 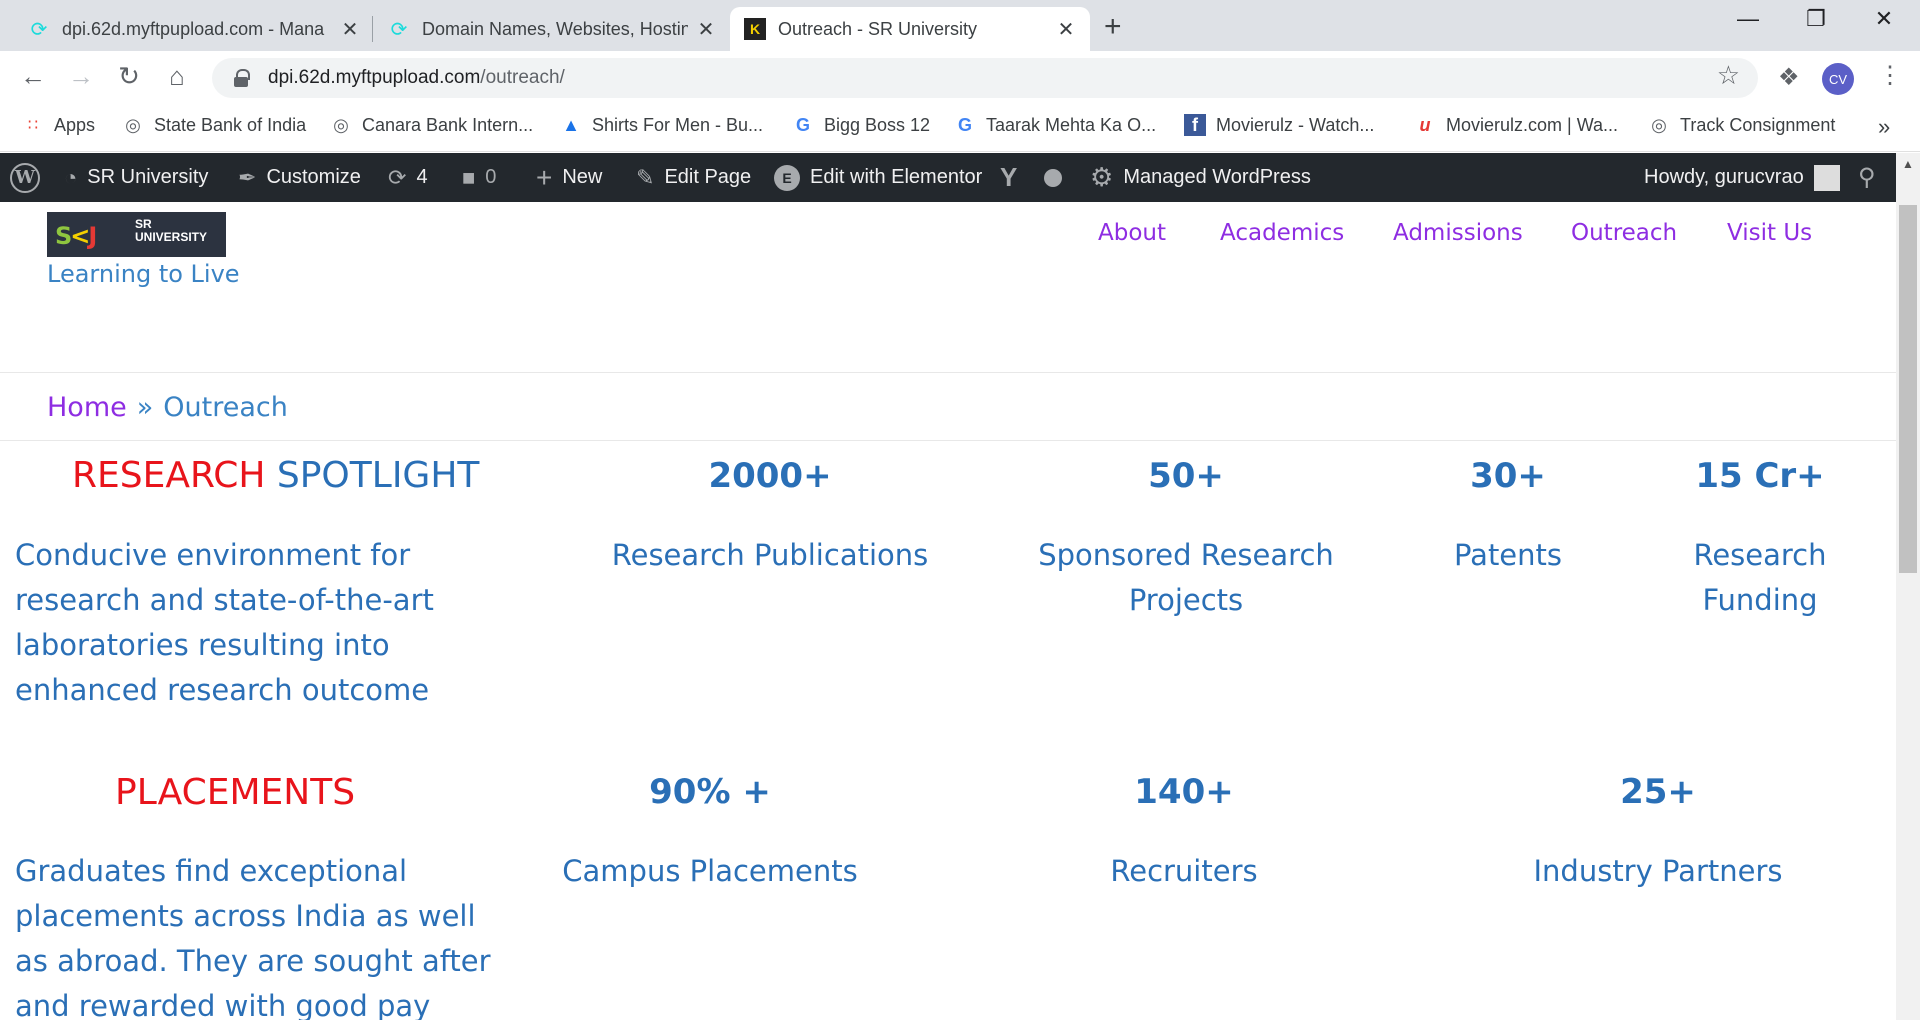 What do you see at coordinates (878, 177) in the screenshot?
I see `admin-edit-elementor: E Edit with Elementor` at bounding box center [878, 177].